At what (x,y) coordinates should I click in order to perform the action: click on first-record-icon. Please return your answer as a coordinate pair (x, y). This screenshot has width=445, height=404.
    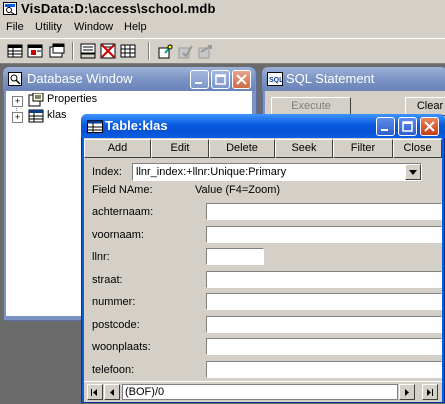
    Looking at the image, I should click on (94, 392).